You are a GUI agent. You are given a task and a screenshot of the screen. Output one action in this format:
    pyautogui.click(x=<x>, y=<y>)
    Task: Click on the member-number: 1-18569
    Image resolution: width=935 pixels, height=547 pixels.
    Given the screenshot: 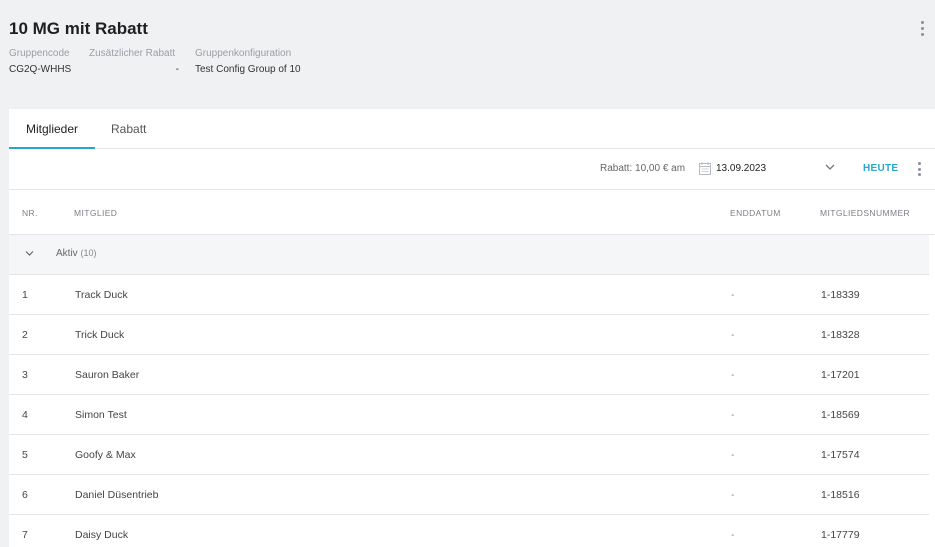 What is the action you would take?
    pyautogui.click(x=840, y=415)
    